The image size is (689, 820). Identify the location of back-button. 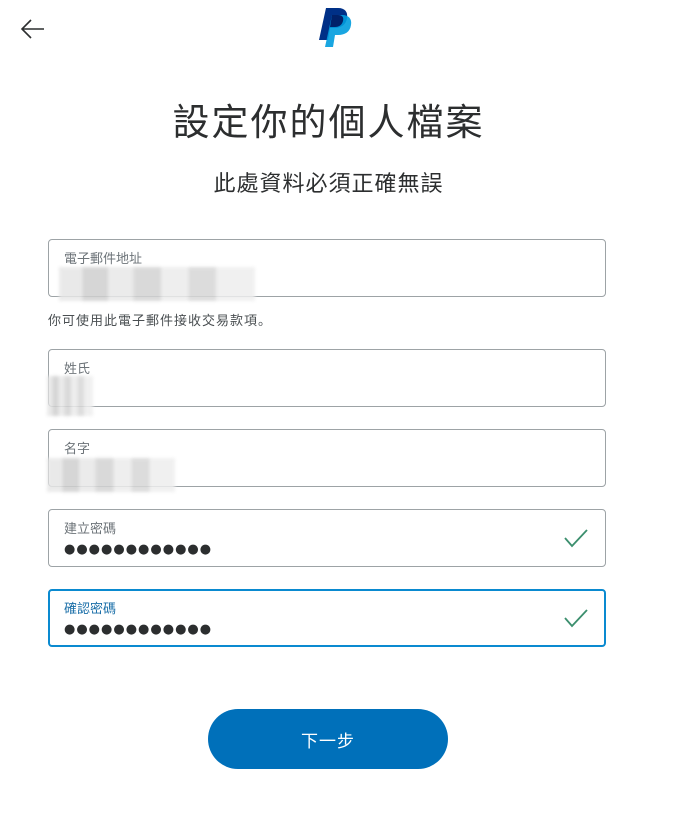
(33, 29).